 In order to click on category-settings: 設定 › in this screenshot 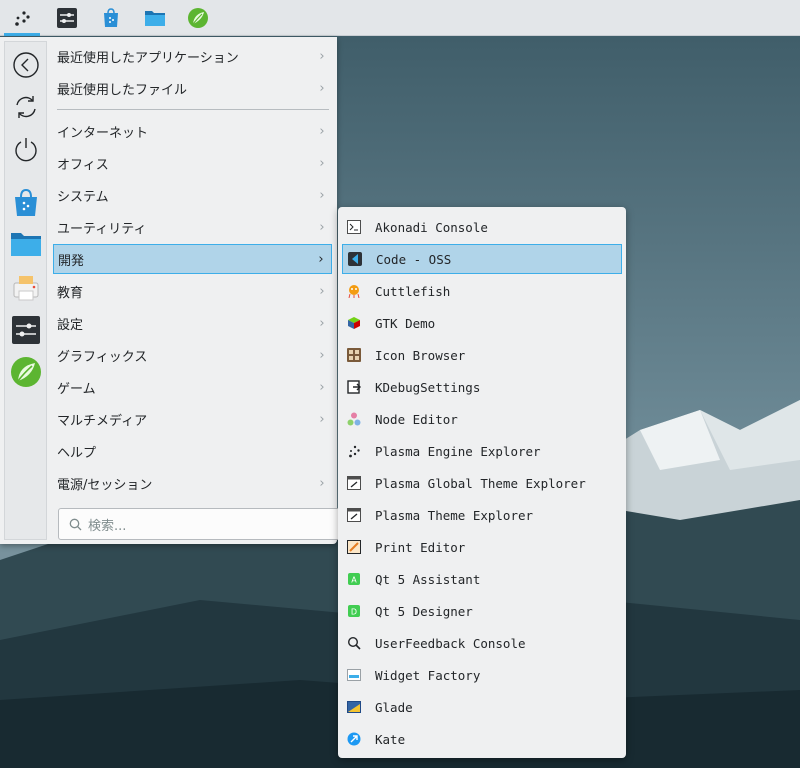, I will do `click(192, 323)`.